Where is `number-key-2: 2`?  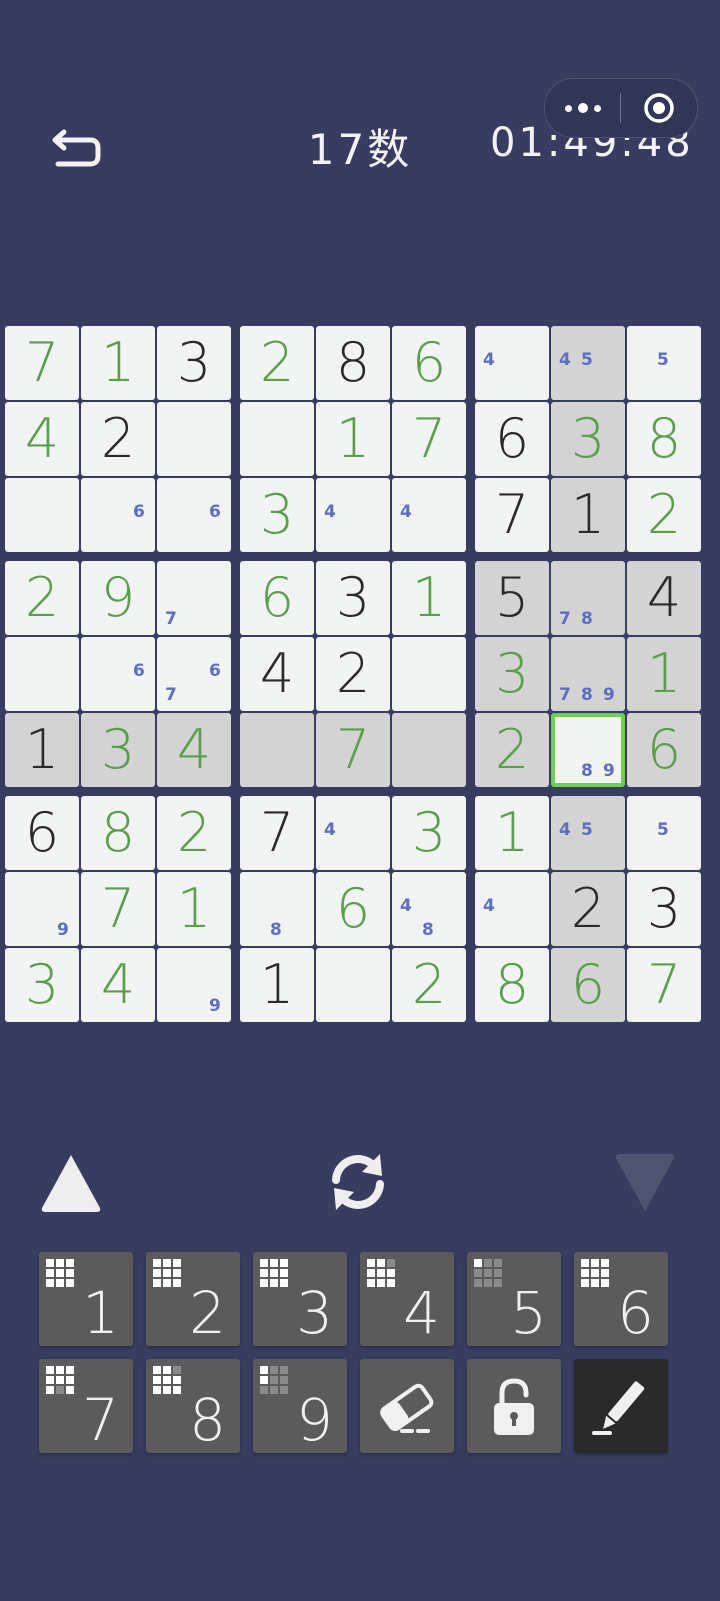 number-key-2: 2 is located at coordinates (193, 1299).